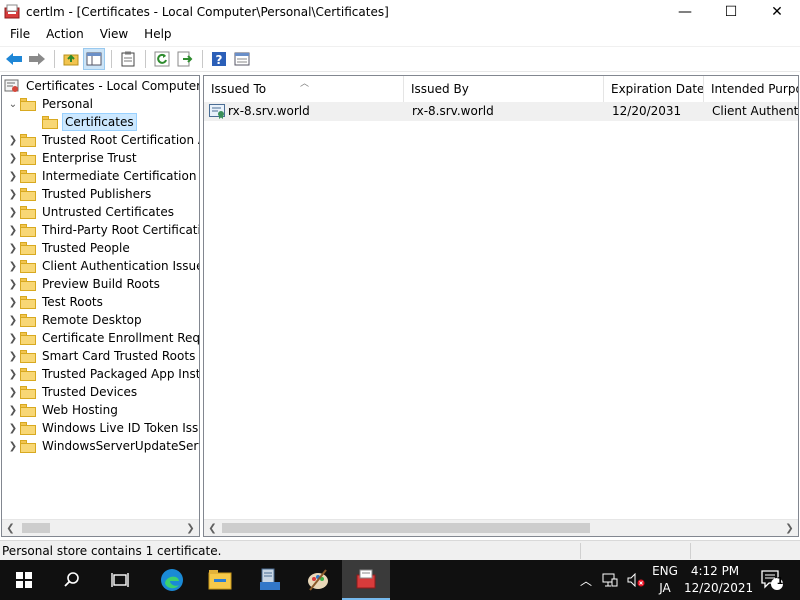  What do you see at coordinates (172, 580) in the screenshot?
I see `taskbar-edge` at bounding box center [172, 580].